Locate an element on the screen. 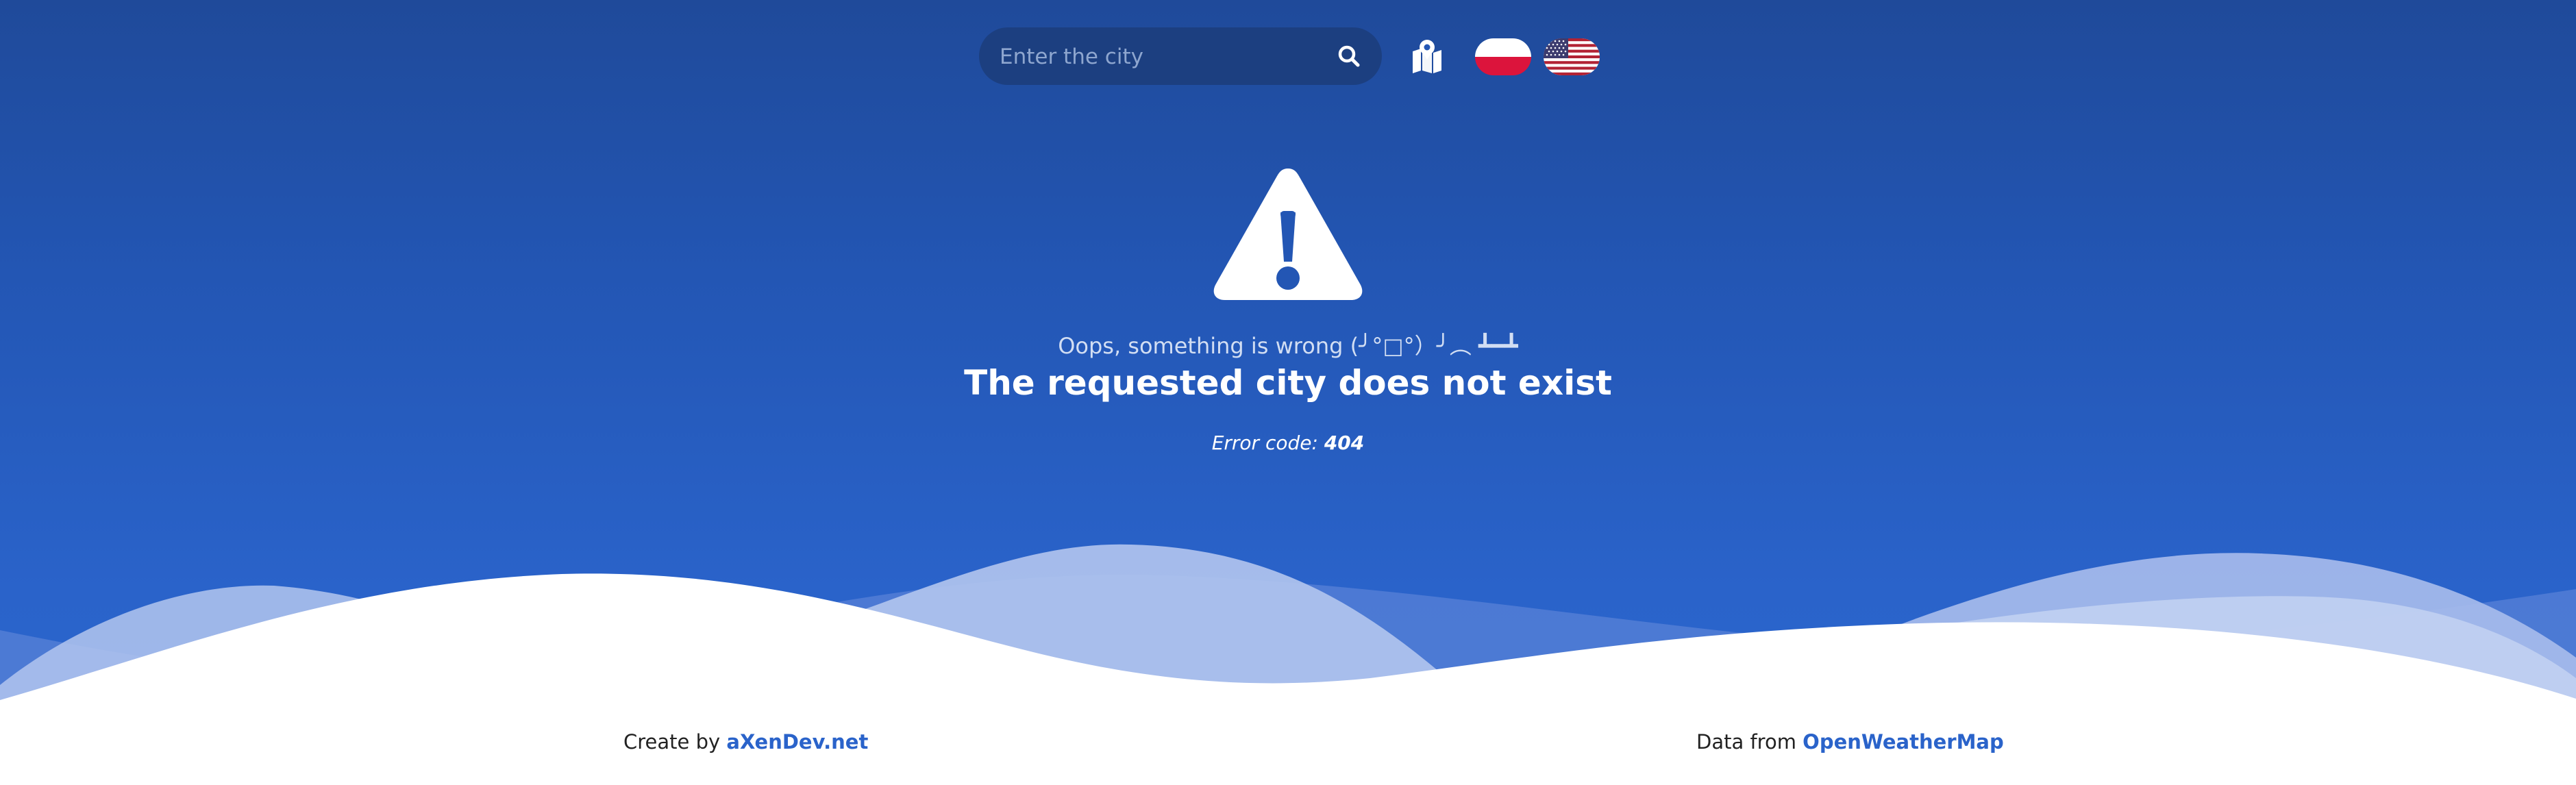 The height and width of the screenshot is (785, 2576). usa-flag-icon is located at coordinates (1572, 56).